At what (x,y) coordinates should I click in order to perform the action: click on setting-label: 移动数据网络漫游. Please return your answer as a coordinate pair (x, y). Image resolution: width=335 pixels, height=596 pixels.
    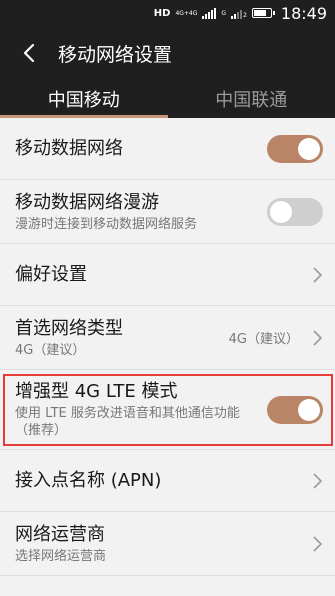
    Looking at the image, I should click on (87, 202).